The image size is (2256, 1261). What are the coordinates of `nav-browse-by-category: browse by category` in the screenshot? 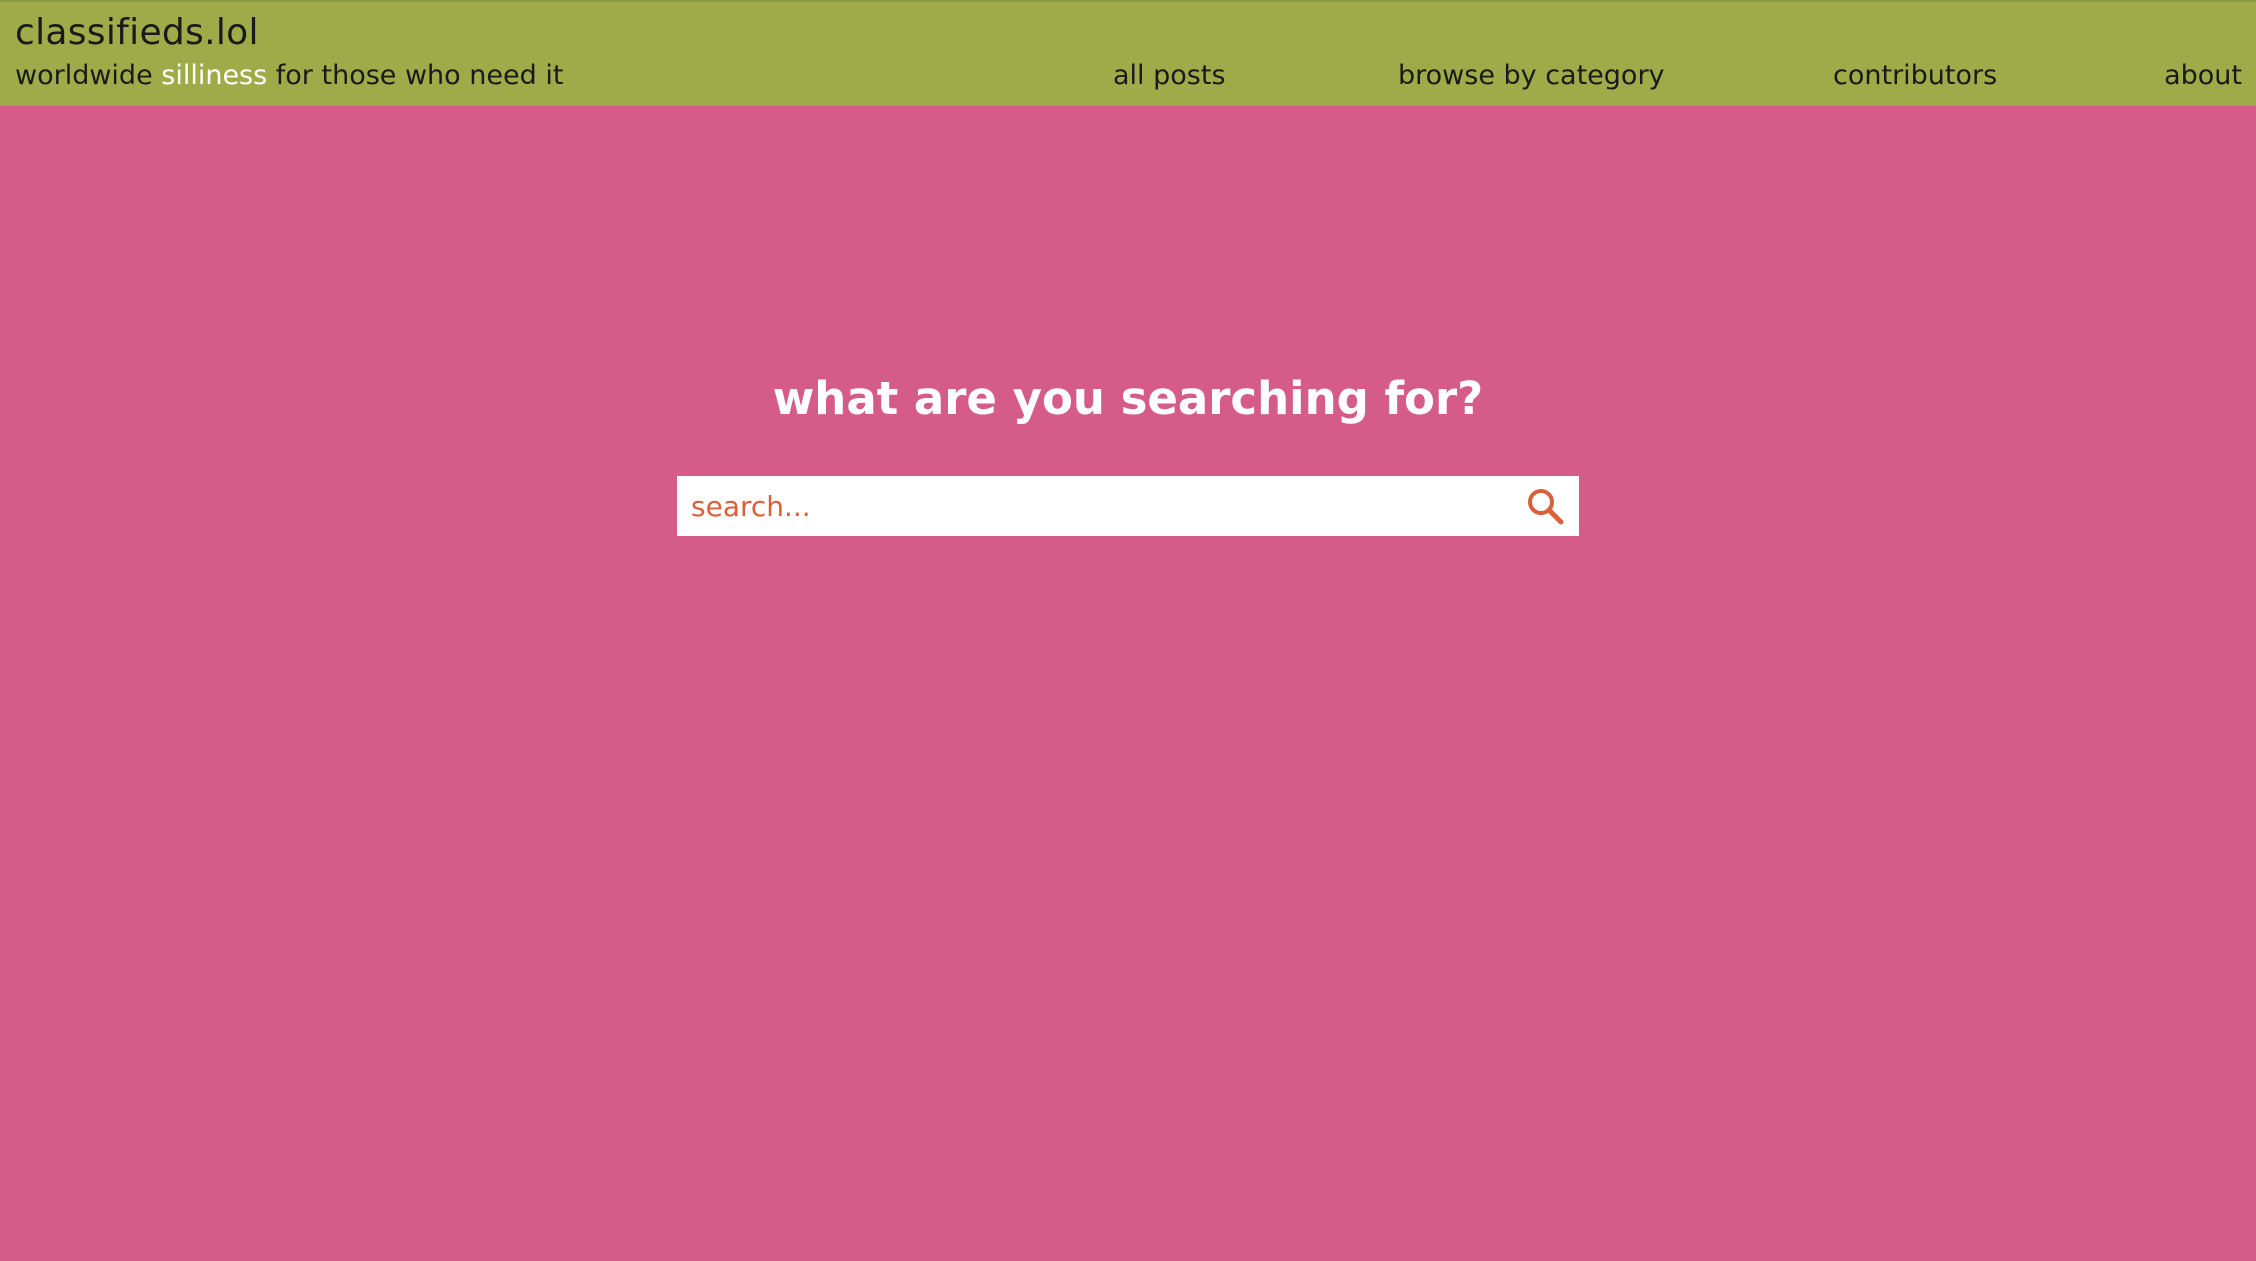 It's located at (1531, 75).